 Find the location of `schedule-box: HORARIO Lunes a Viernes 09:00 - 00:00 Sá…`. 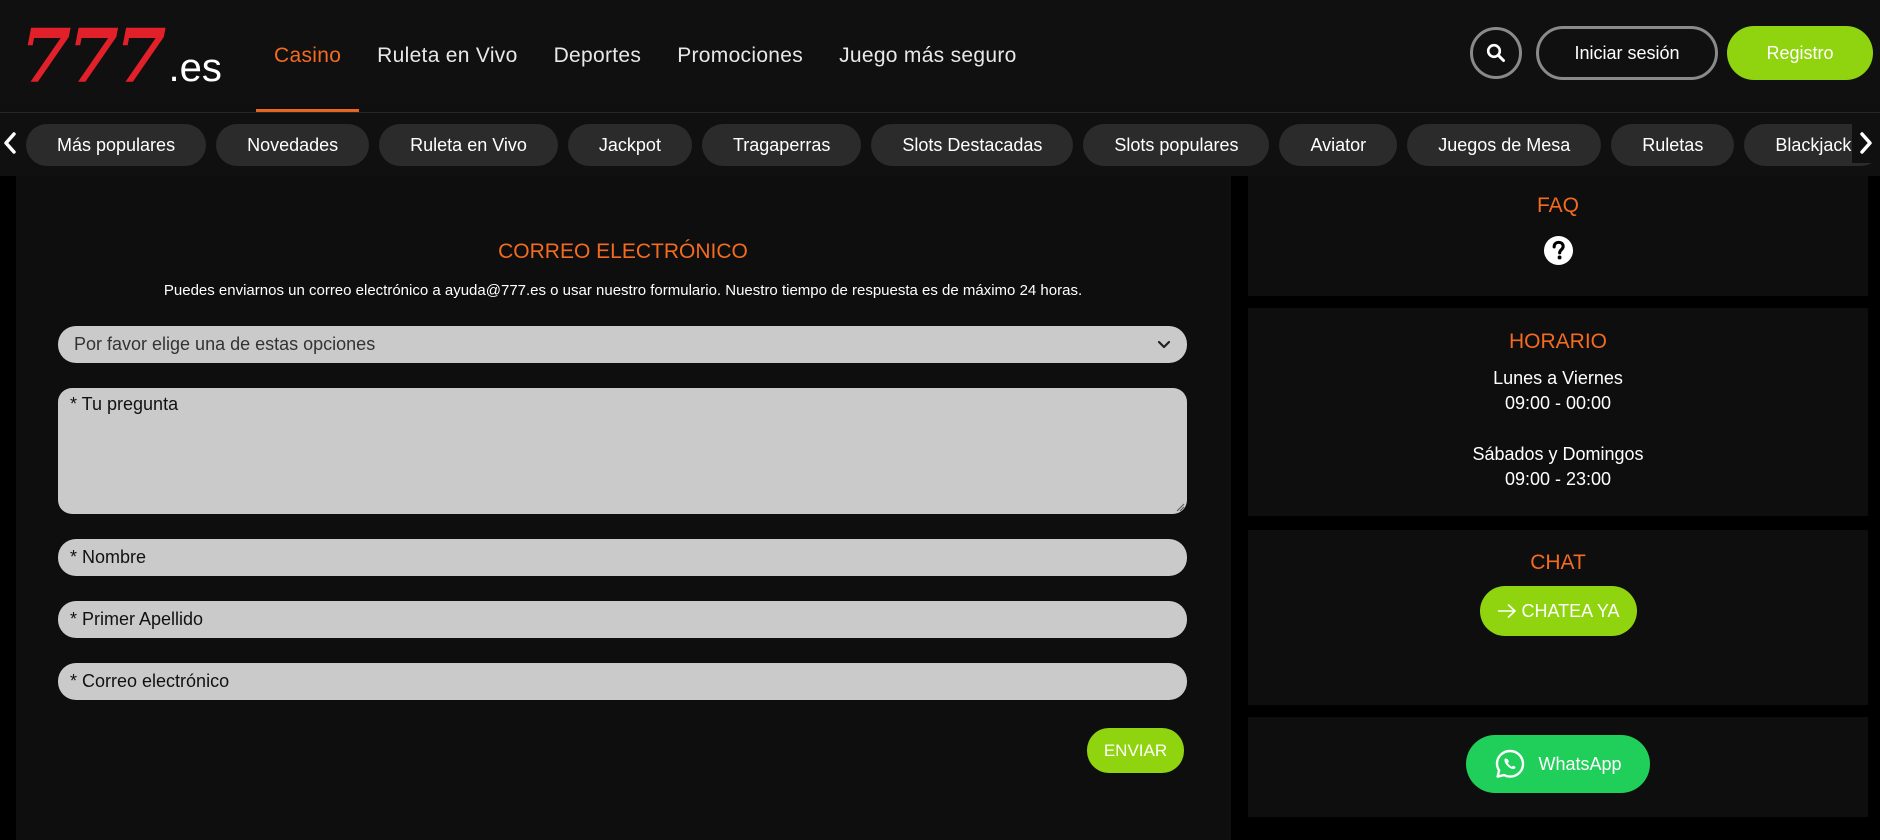

schedule-box: HORARIO Lunes a Viernes 09:00 - 00:00 Sá… is located at coordinates (1558, 412).